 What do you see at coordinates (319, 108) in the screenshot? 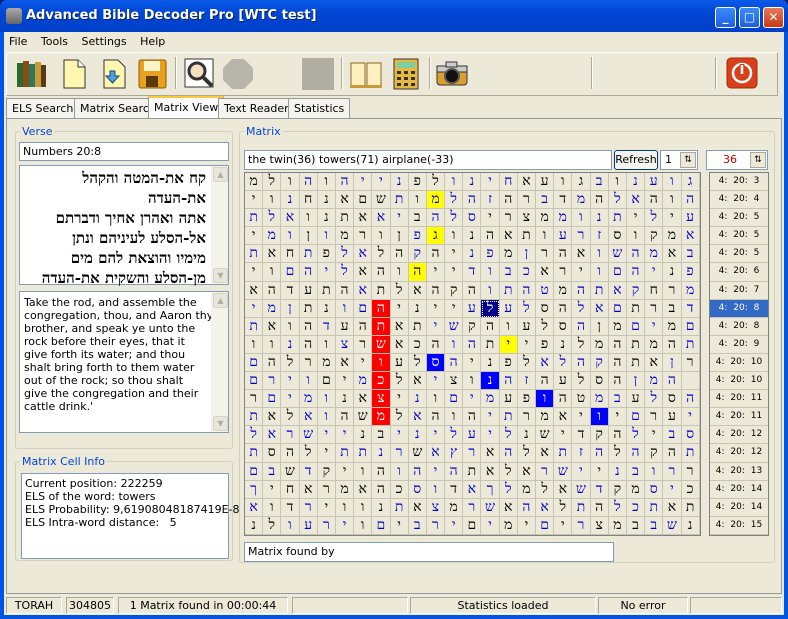
I see `tab-statistics: Statistics` at bounding box center [319, 108].